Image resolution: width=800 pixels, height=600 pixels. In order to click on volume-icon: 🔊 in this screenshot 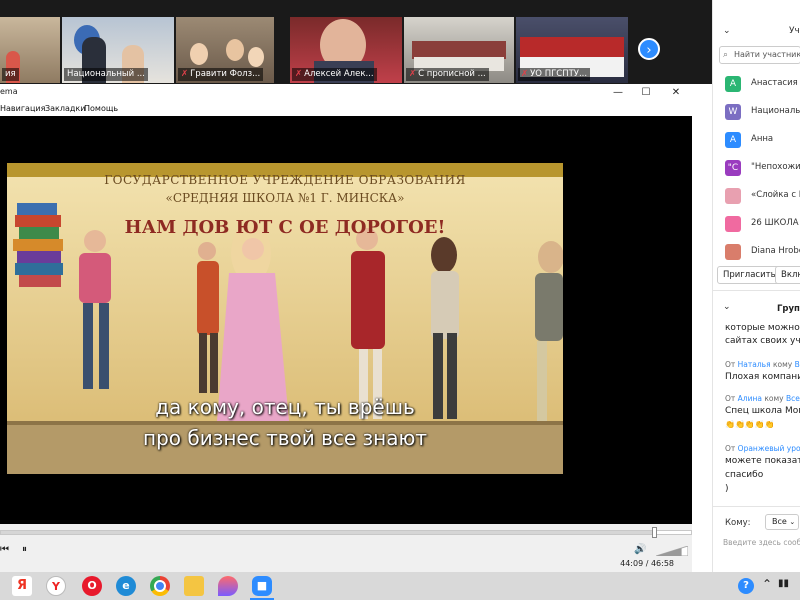, I will do `click(640, 550)`.